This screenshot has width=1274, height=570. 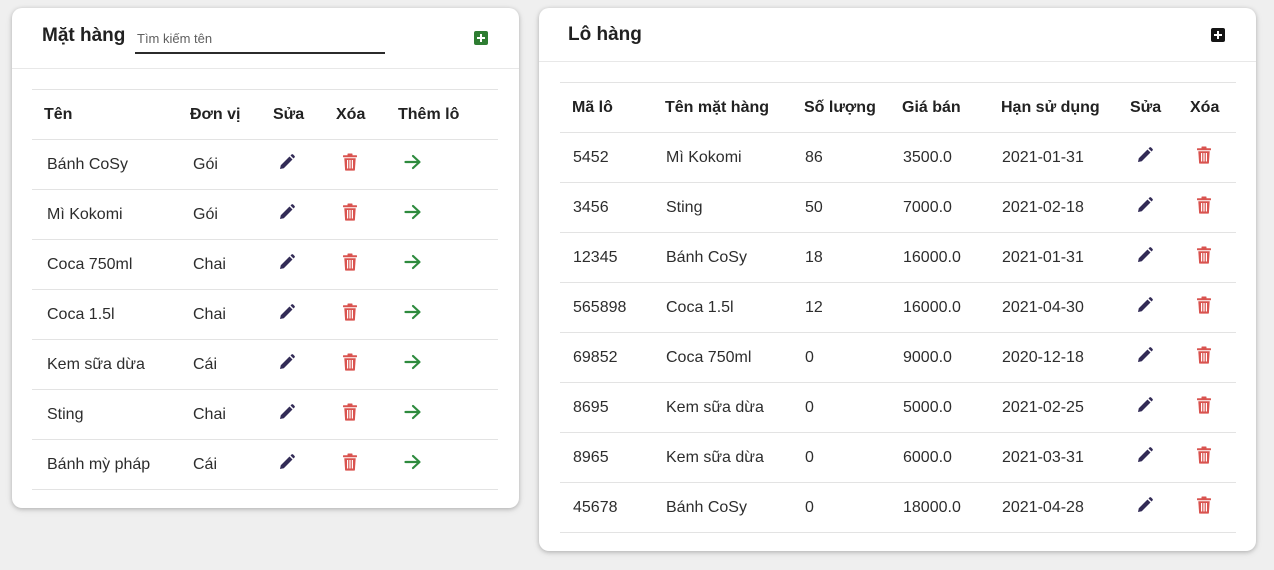 I want to click on lot-price: 5000.0, so click(x=939, y=407).